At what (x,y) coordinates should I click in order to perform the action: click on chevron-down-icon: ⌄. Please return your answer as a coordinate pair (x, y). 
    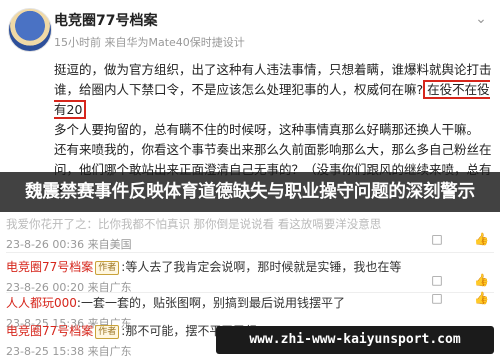
    Looking at the image, I should click on (481, 19).